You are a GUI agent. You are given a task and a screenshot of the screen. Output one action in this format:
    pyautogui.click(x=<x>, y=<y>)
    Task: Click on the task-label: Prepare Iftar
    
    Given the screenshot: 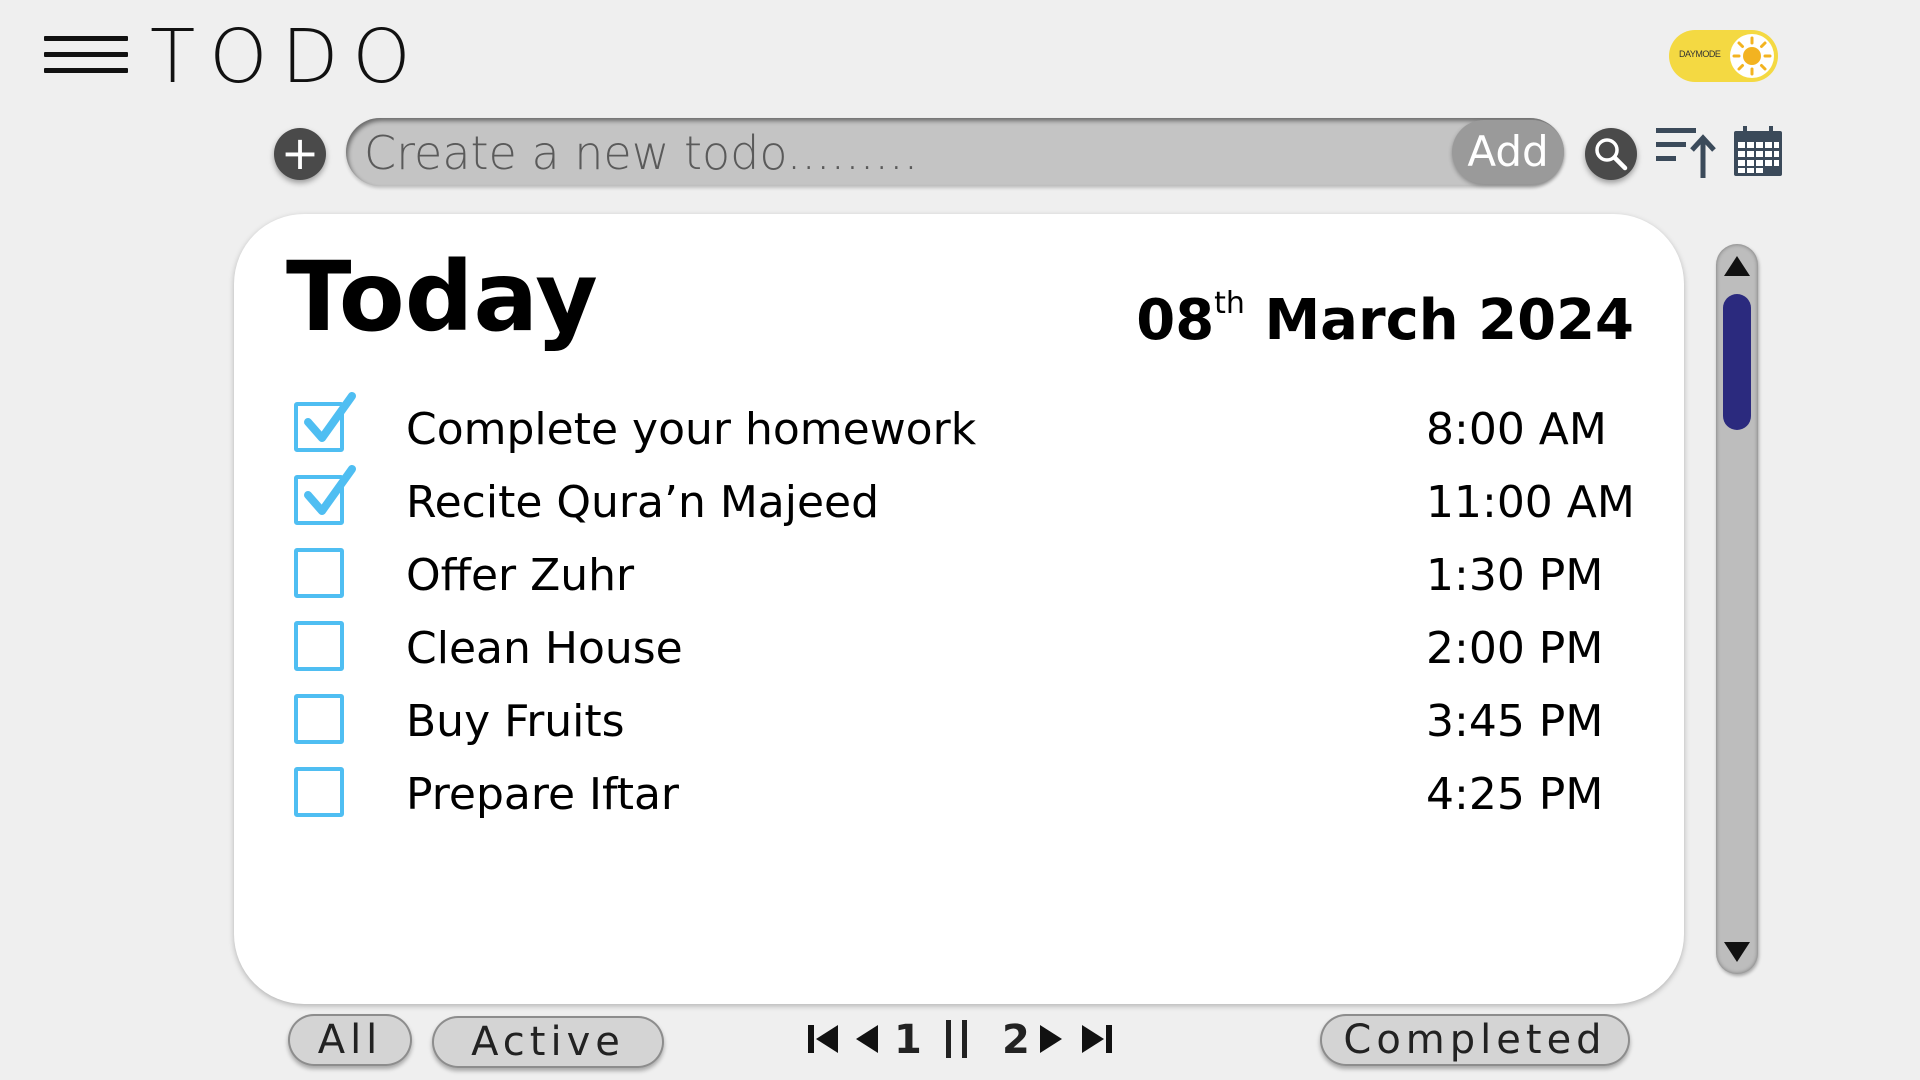 What is the action you would take?
    pyautogui.click(x=543, y=794)
    